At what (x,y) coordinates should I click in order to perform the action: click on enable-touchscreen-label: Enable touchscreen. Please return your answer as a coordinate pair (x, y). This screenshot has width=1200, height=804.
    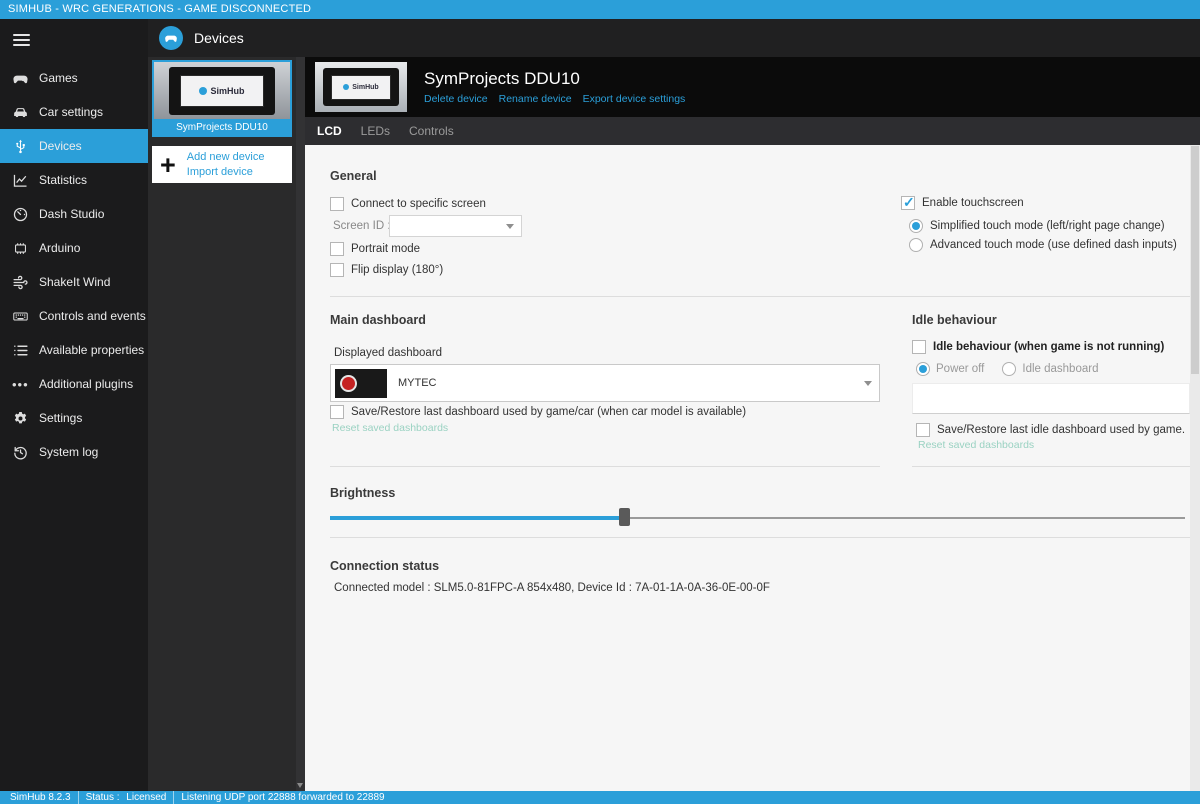
    Looking at the image, I should click on (973, 203).